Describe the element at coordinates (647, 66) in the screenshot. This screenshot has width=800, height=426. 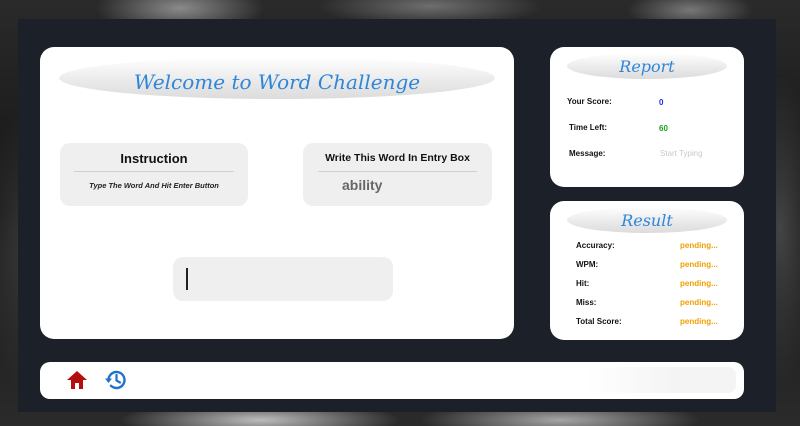
I see `report-title: Report` at that location.